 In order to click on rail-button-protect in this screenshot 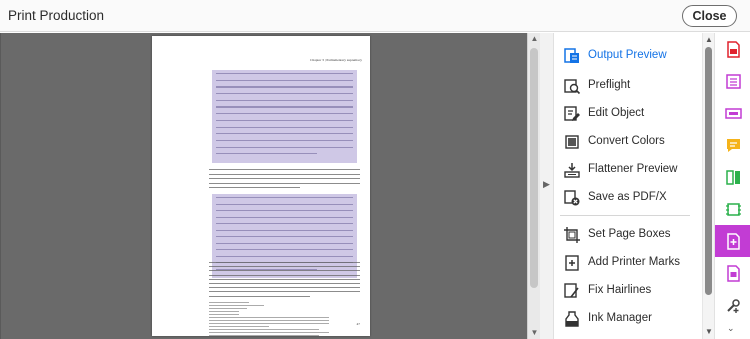, I will do `click(732, 273)`.